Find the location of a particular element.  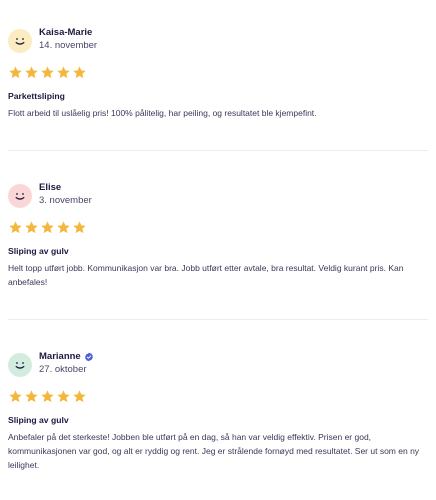

review-header: Elise 3. november is located at coordinates (218, 197).